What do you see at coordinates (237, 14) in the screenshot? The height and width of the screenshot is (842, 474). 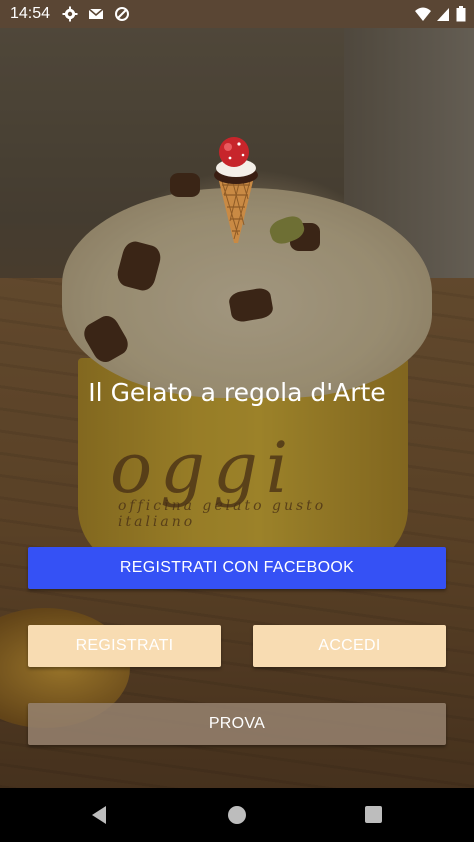 I see `status-bar: 14:54` at bounding box center [237, 14].